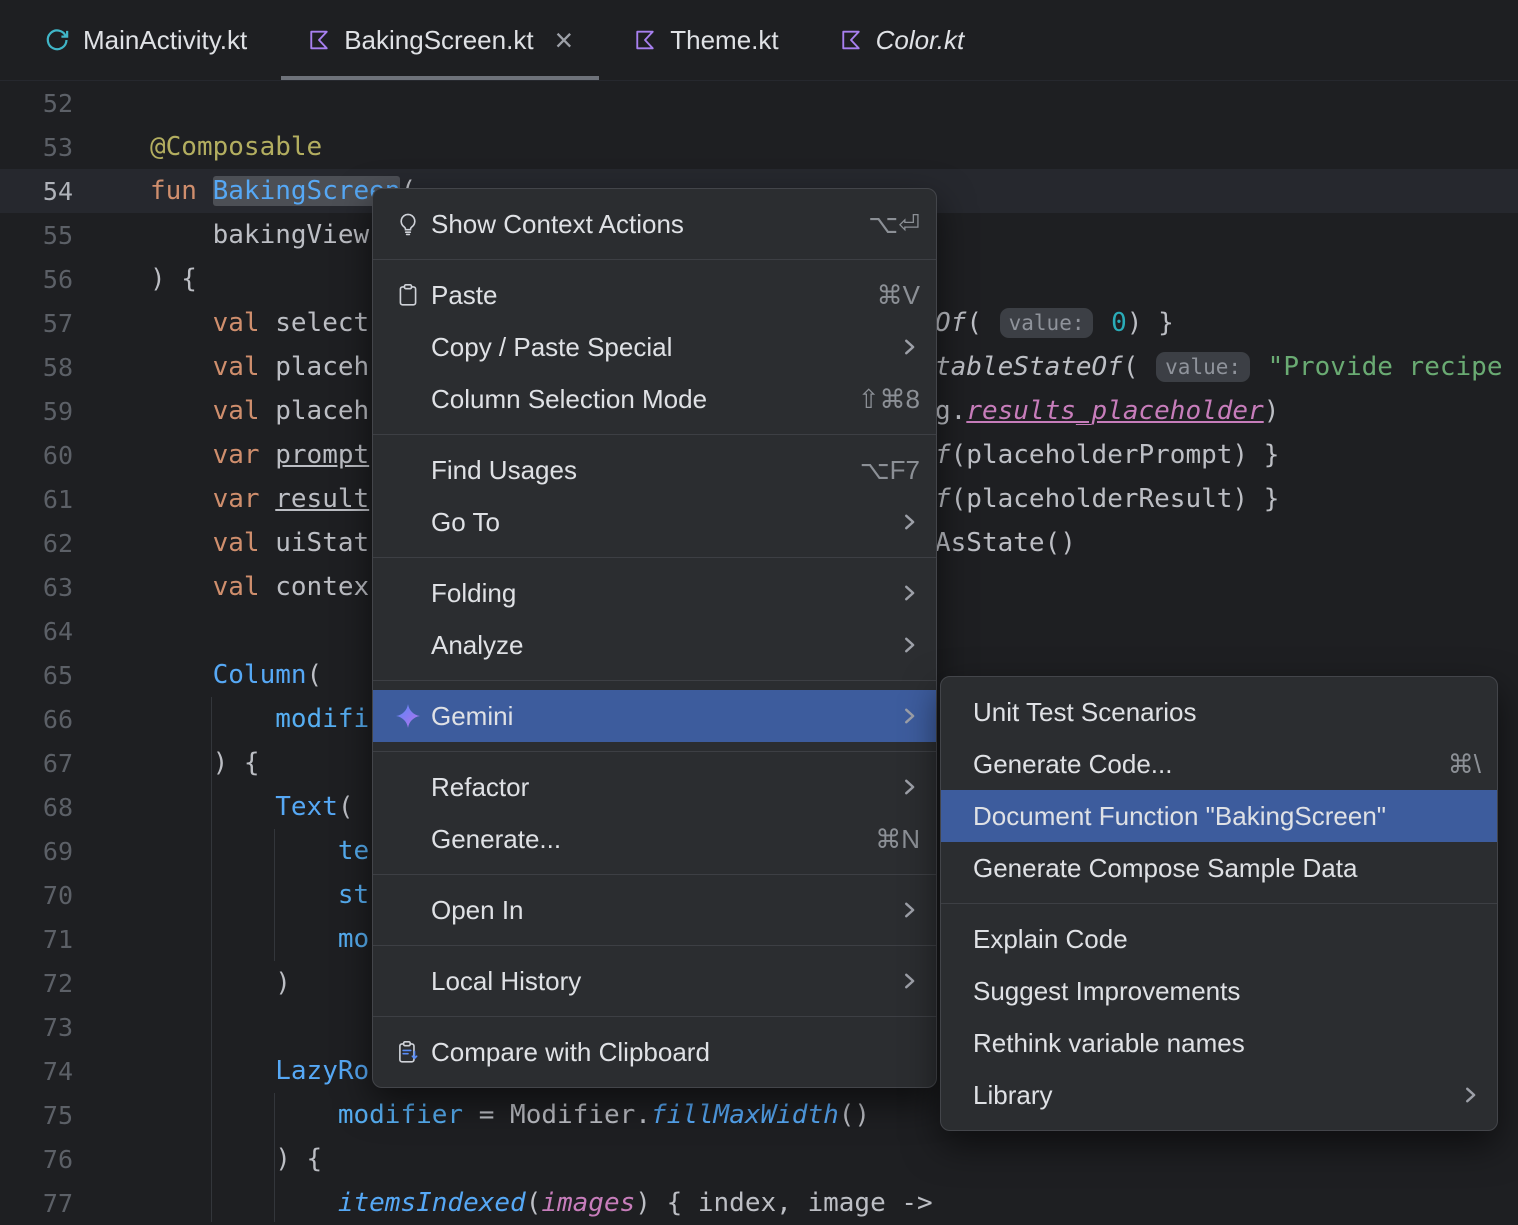  What do you see at coordinates (57, 1159) in the screenshot?
I see `line-number: 76` at bounding box center [57, 1159].